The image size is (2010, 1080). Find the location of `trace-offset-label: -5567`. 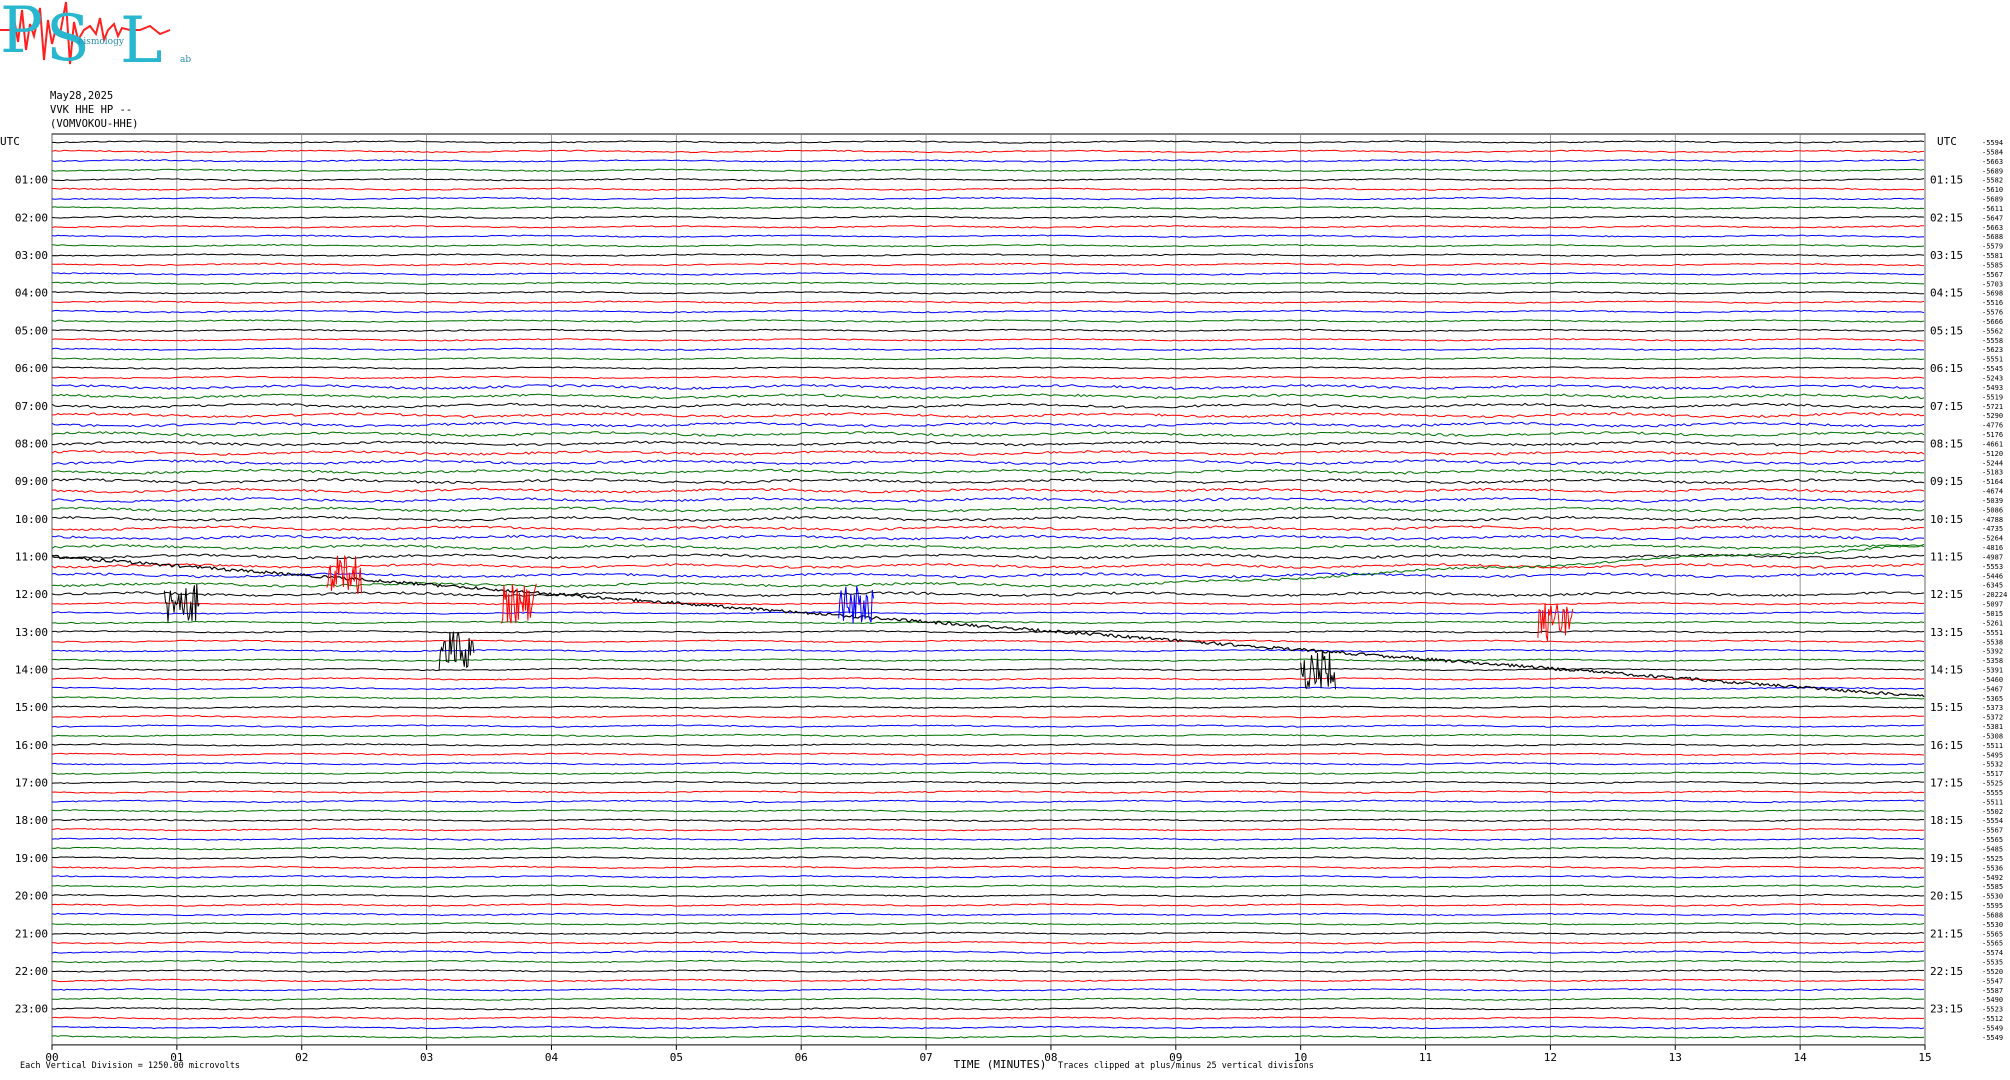

trace-offset-label: -5567 is located at coordinates (1992, 275).